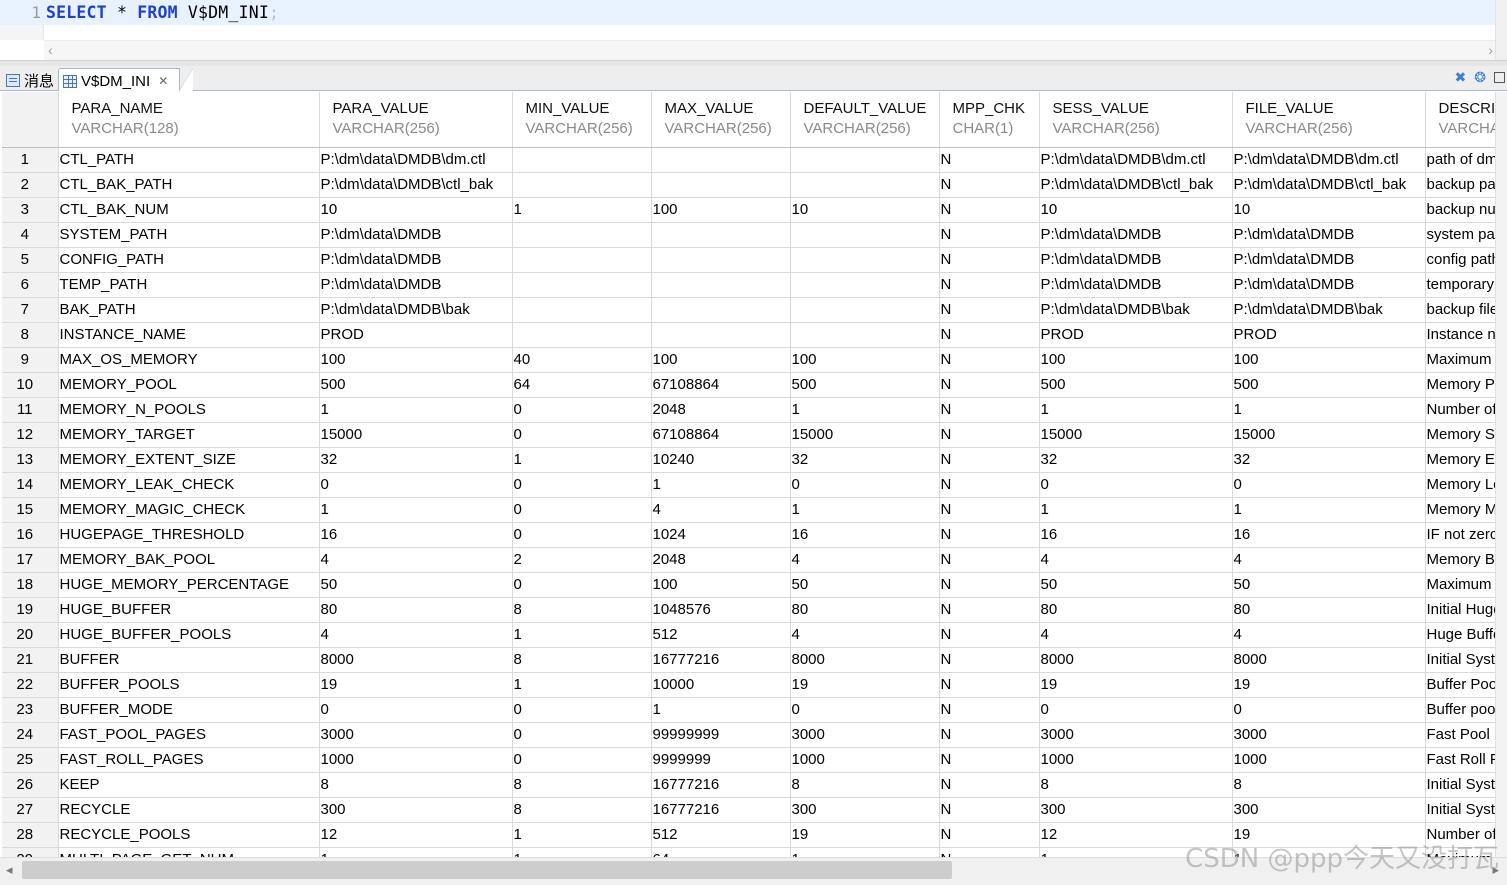  Describe the element at coordinates (1329, 460) in the screenshot. I see `table-cell: 32` at that location.